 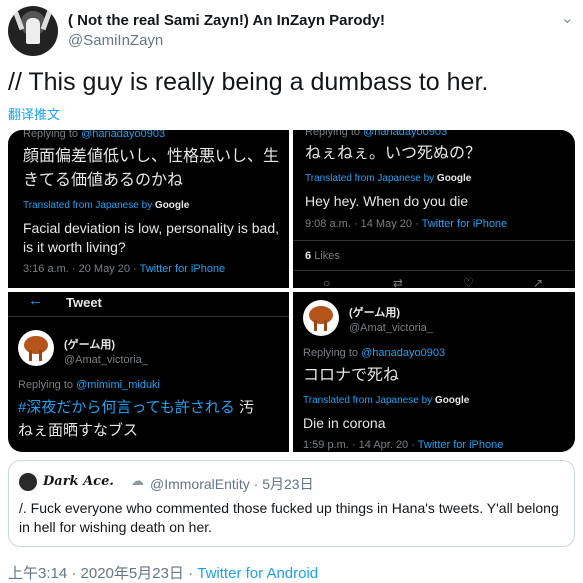 I want to click on likes-count: 6 Likes, so click(x=322, y=256).